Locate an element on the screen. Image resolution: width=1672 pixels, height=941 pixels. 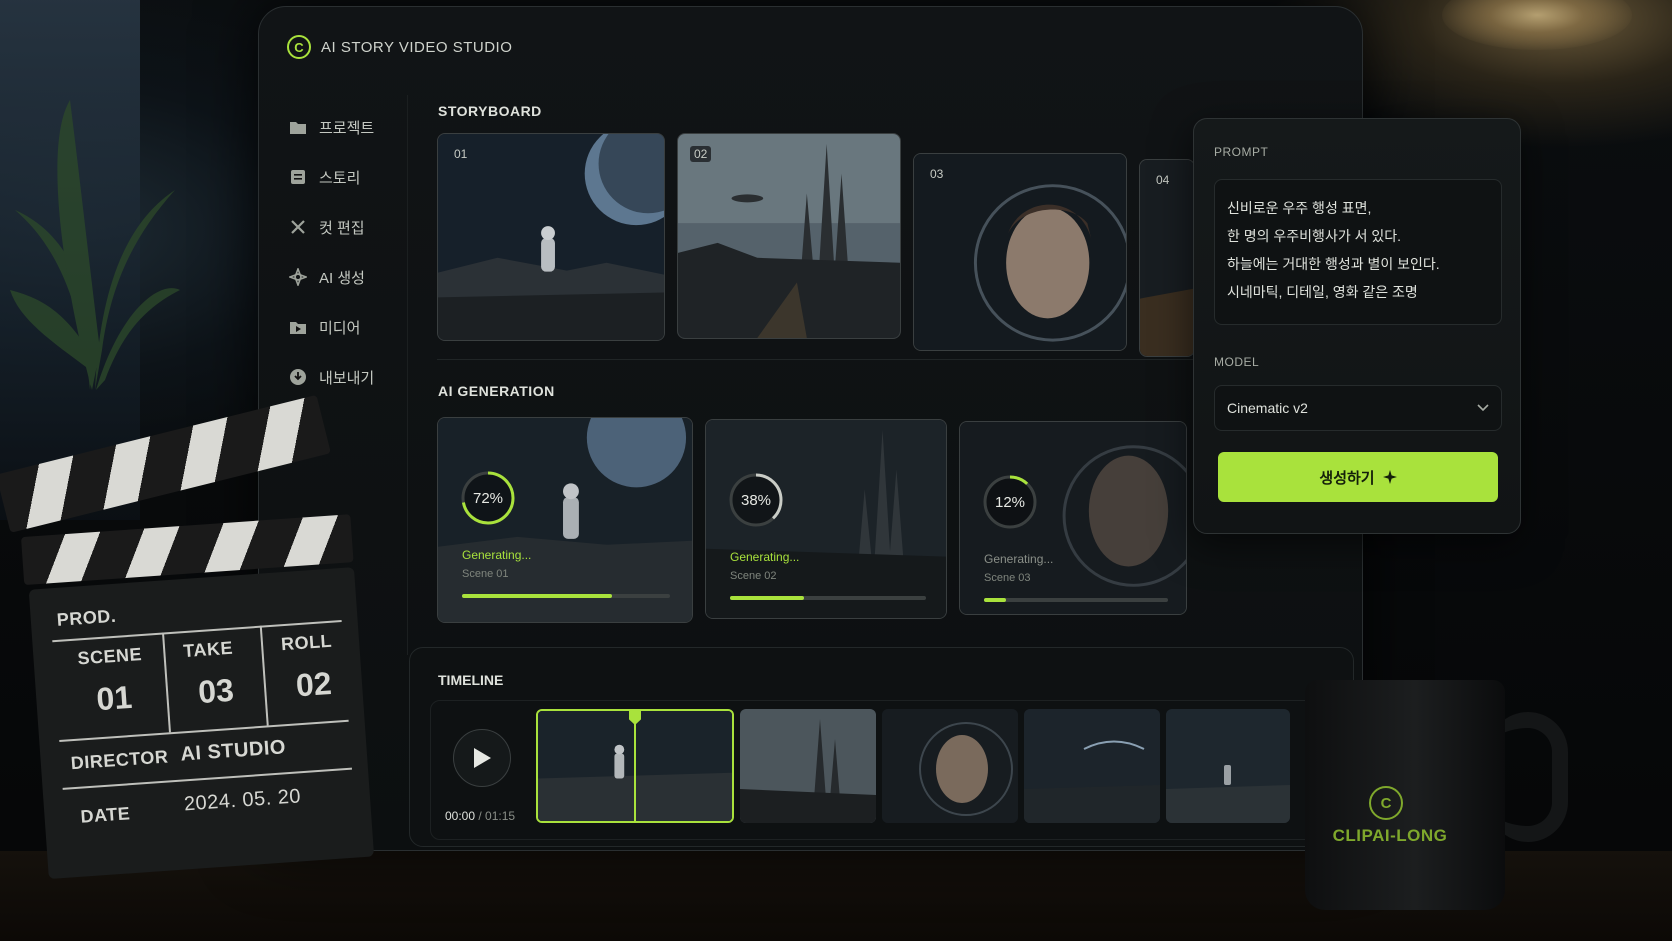
playhead is located at coordinates (635, 766).